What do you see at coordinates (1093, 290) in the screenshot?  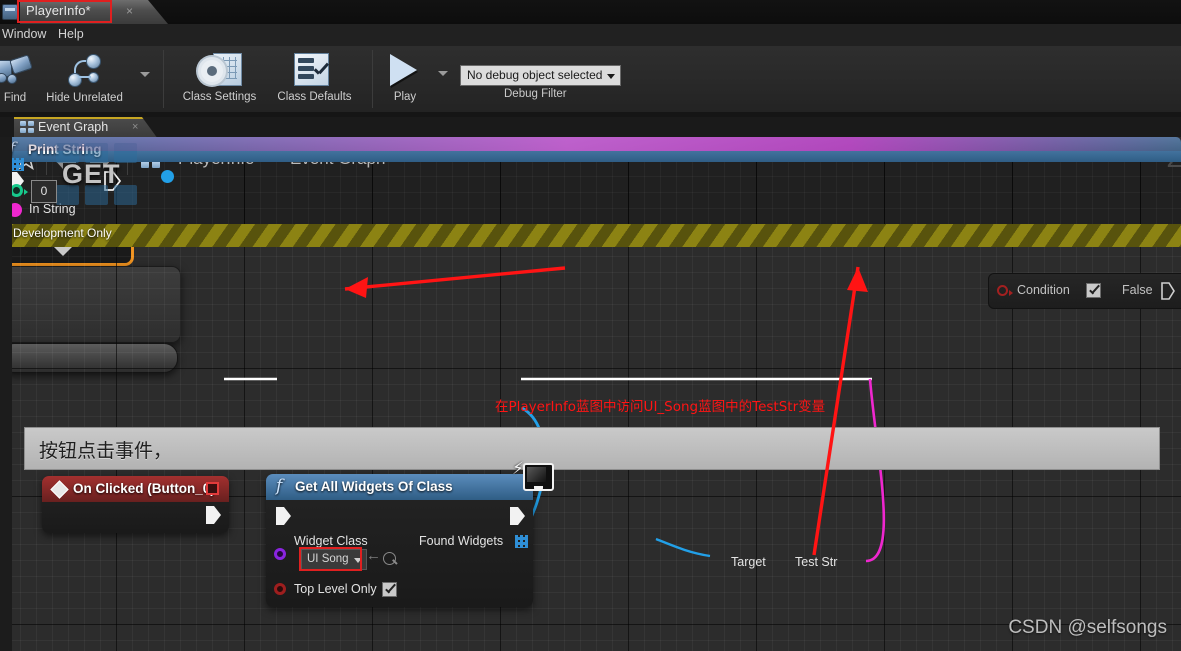 I see `condition-checkbox` at bounding box center [1093, 290].